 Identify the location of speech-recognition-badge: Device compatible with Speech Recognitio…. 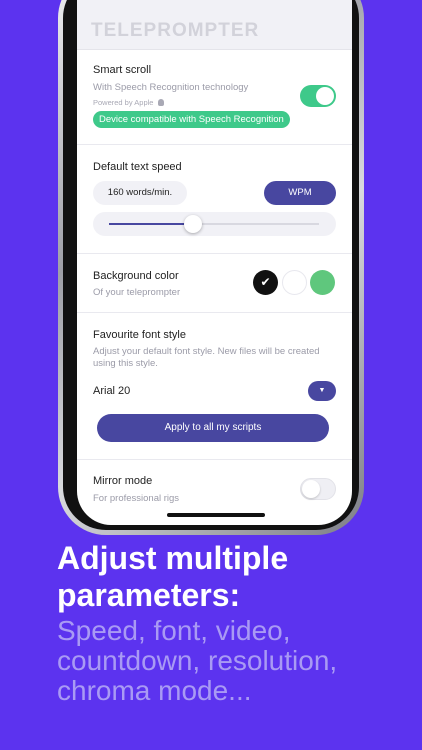
(191, 119).